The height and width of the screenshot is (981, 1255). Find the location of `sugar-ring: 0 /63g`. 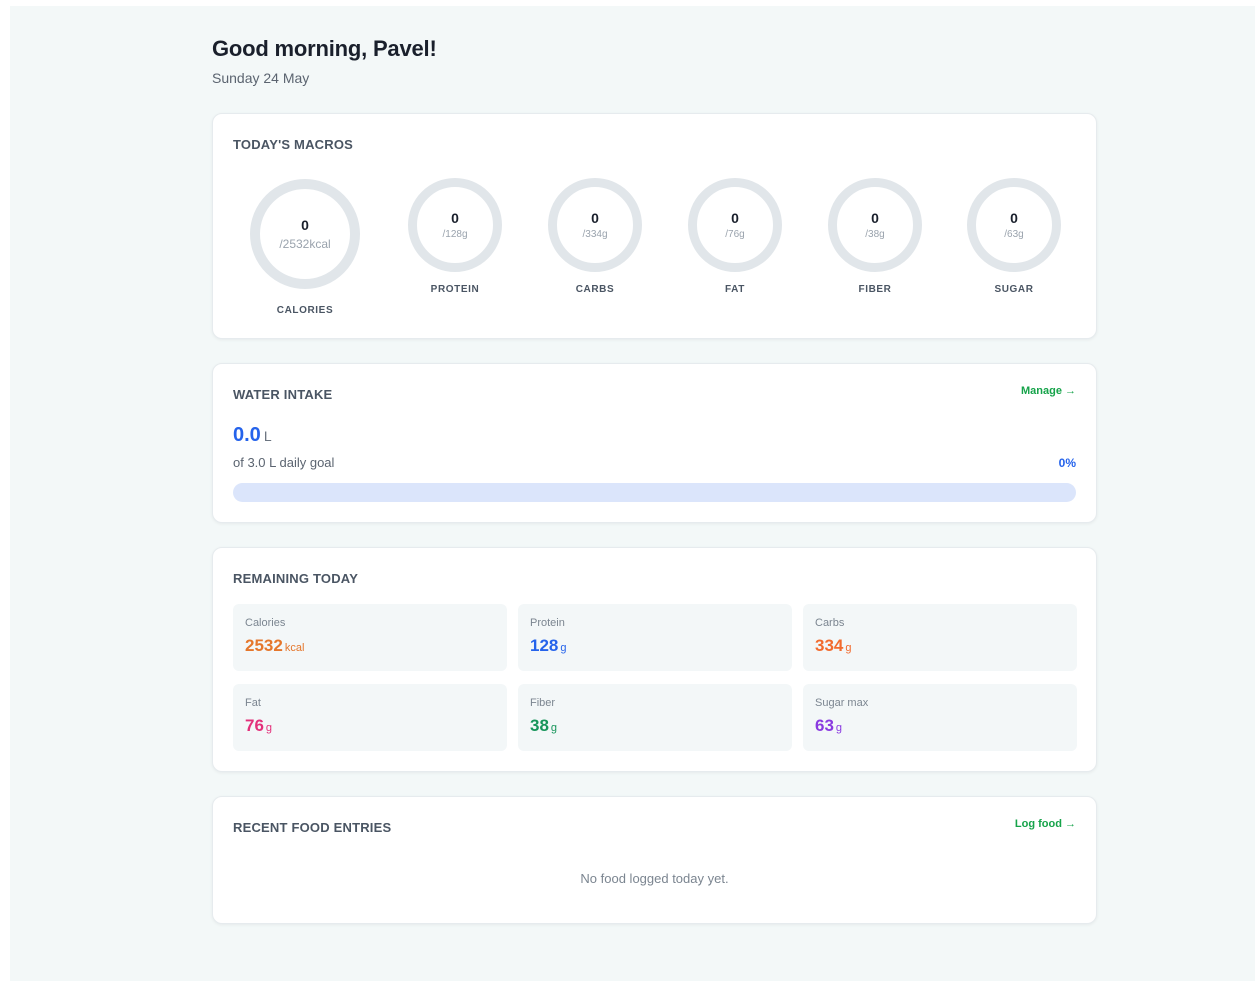

sugar-ring: 0 /63g is located at coordinates (1014, 225).